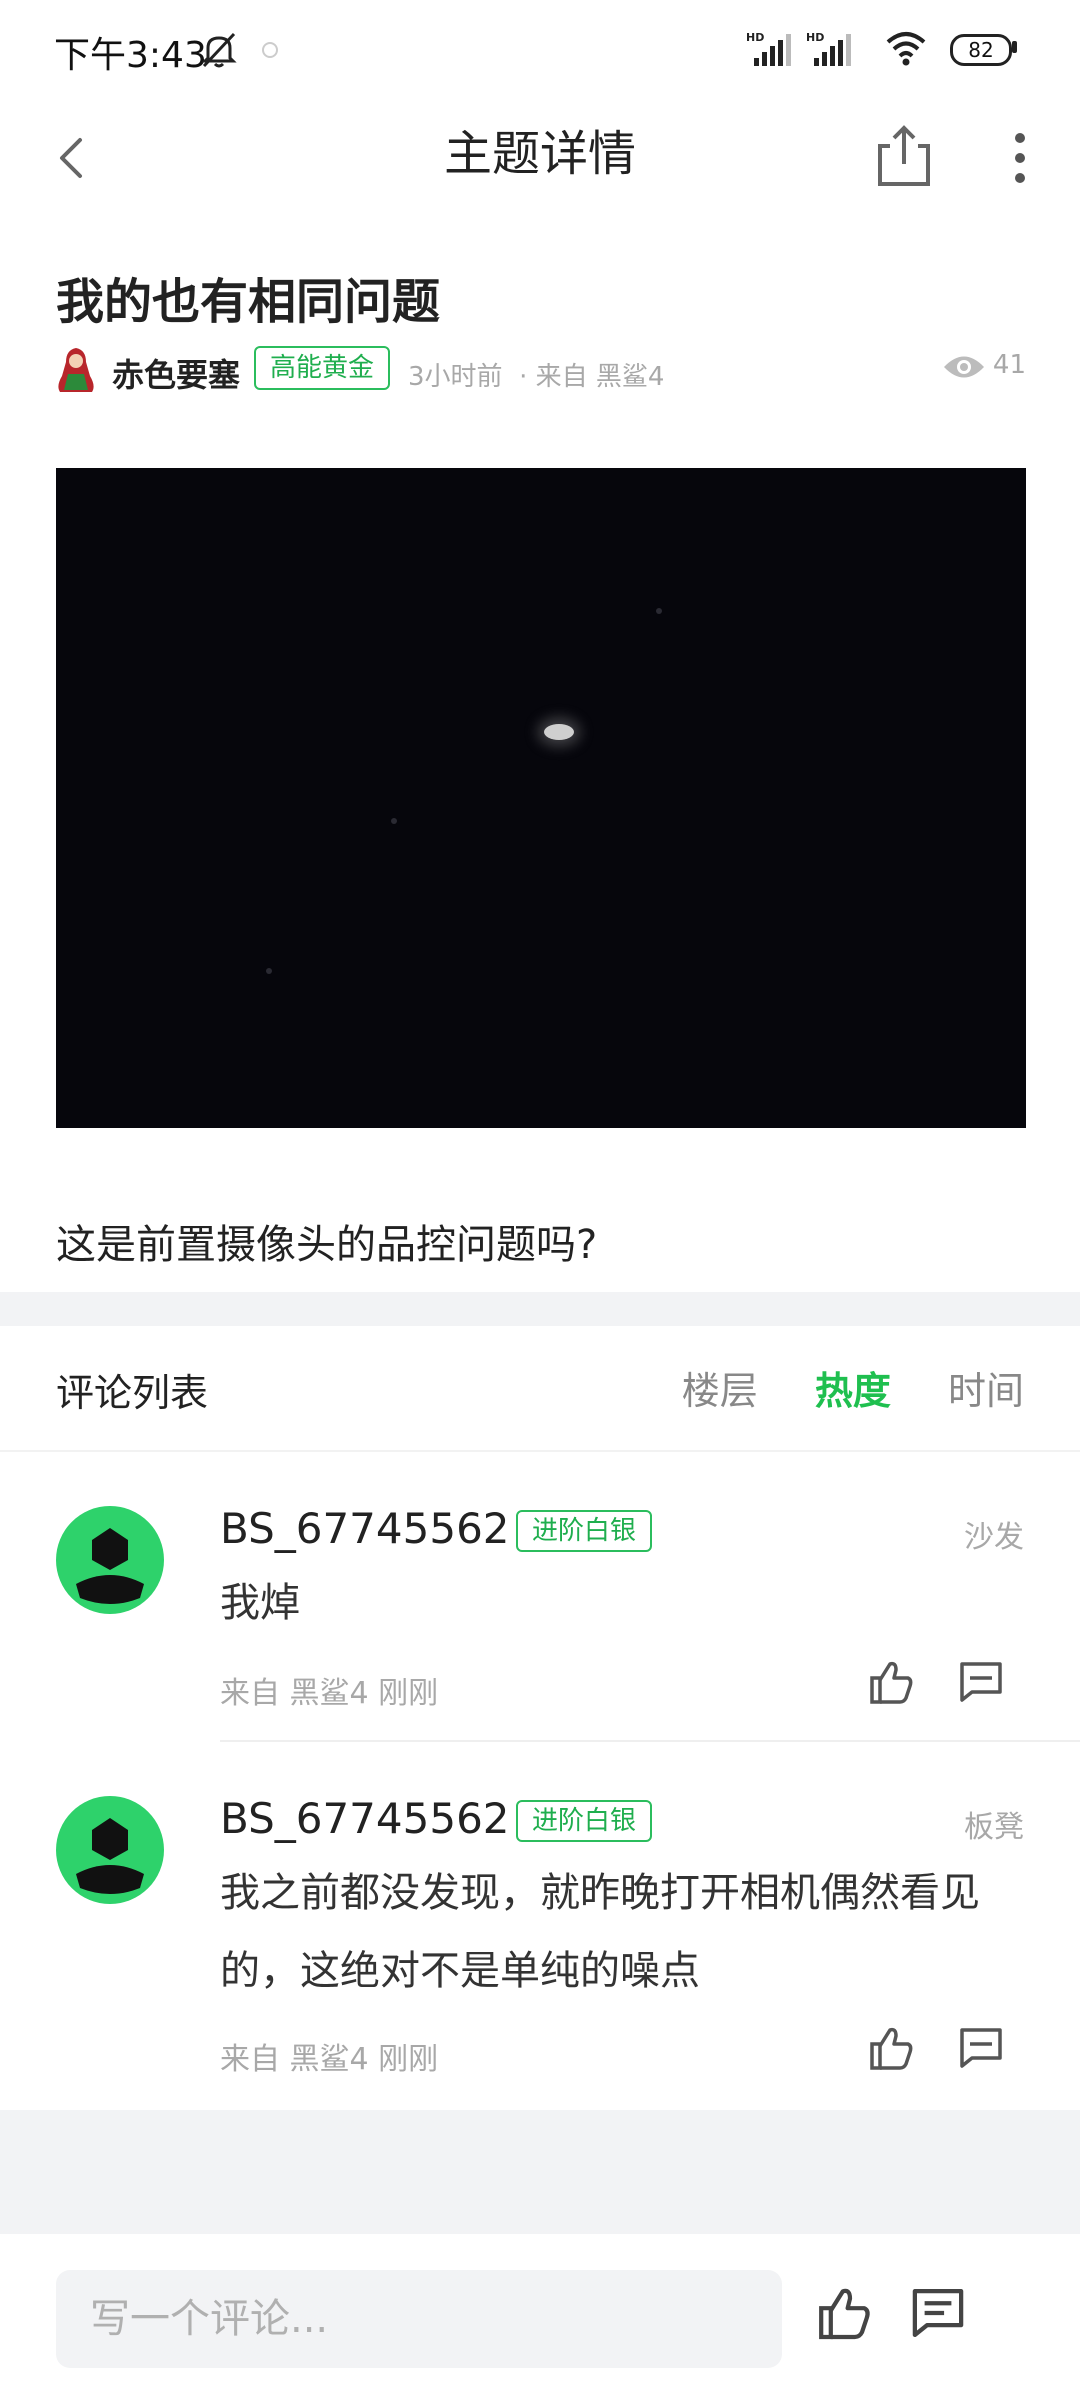 The height and width of the screenshot is (2400, 1080). I want to click on floor-label: 沙发, so click(994, 1537).